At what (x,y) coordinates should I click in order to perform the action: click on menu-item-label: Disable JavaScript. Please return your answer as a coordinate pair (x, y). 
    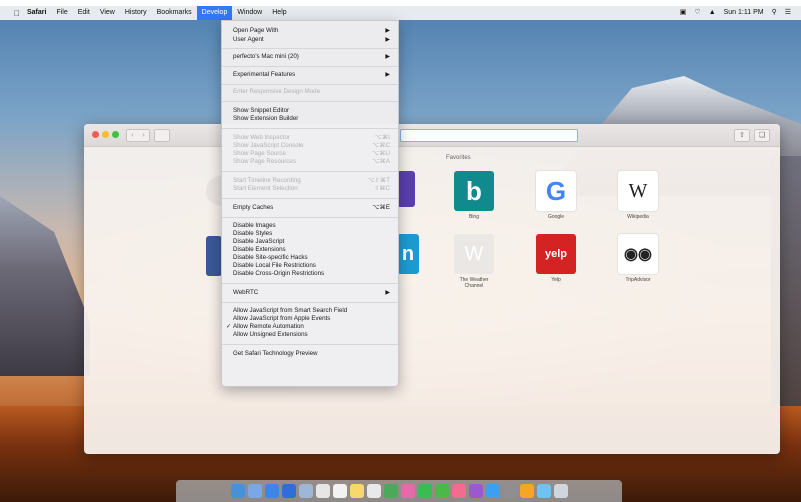
    Looking at the image, I should click on (259, 241).